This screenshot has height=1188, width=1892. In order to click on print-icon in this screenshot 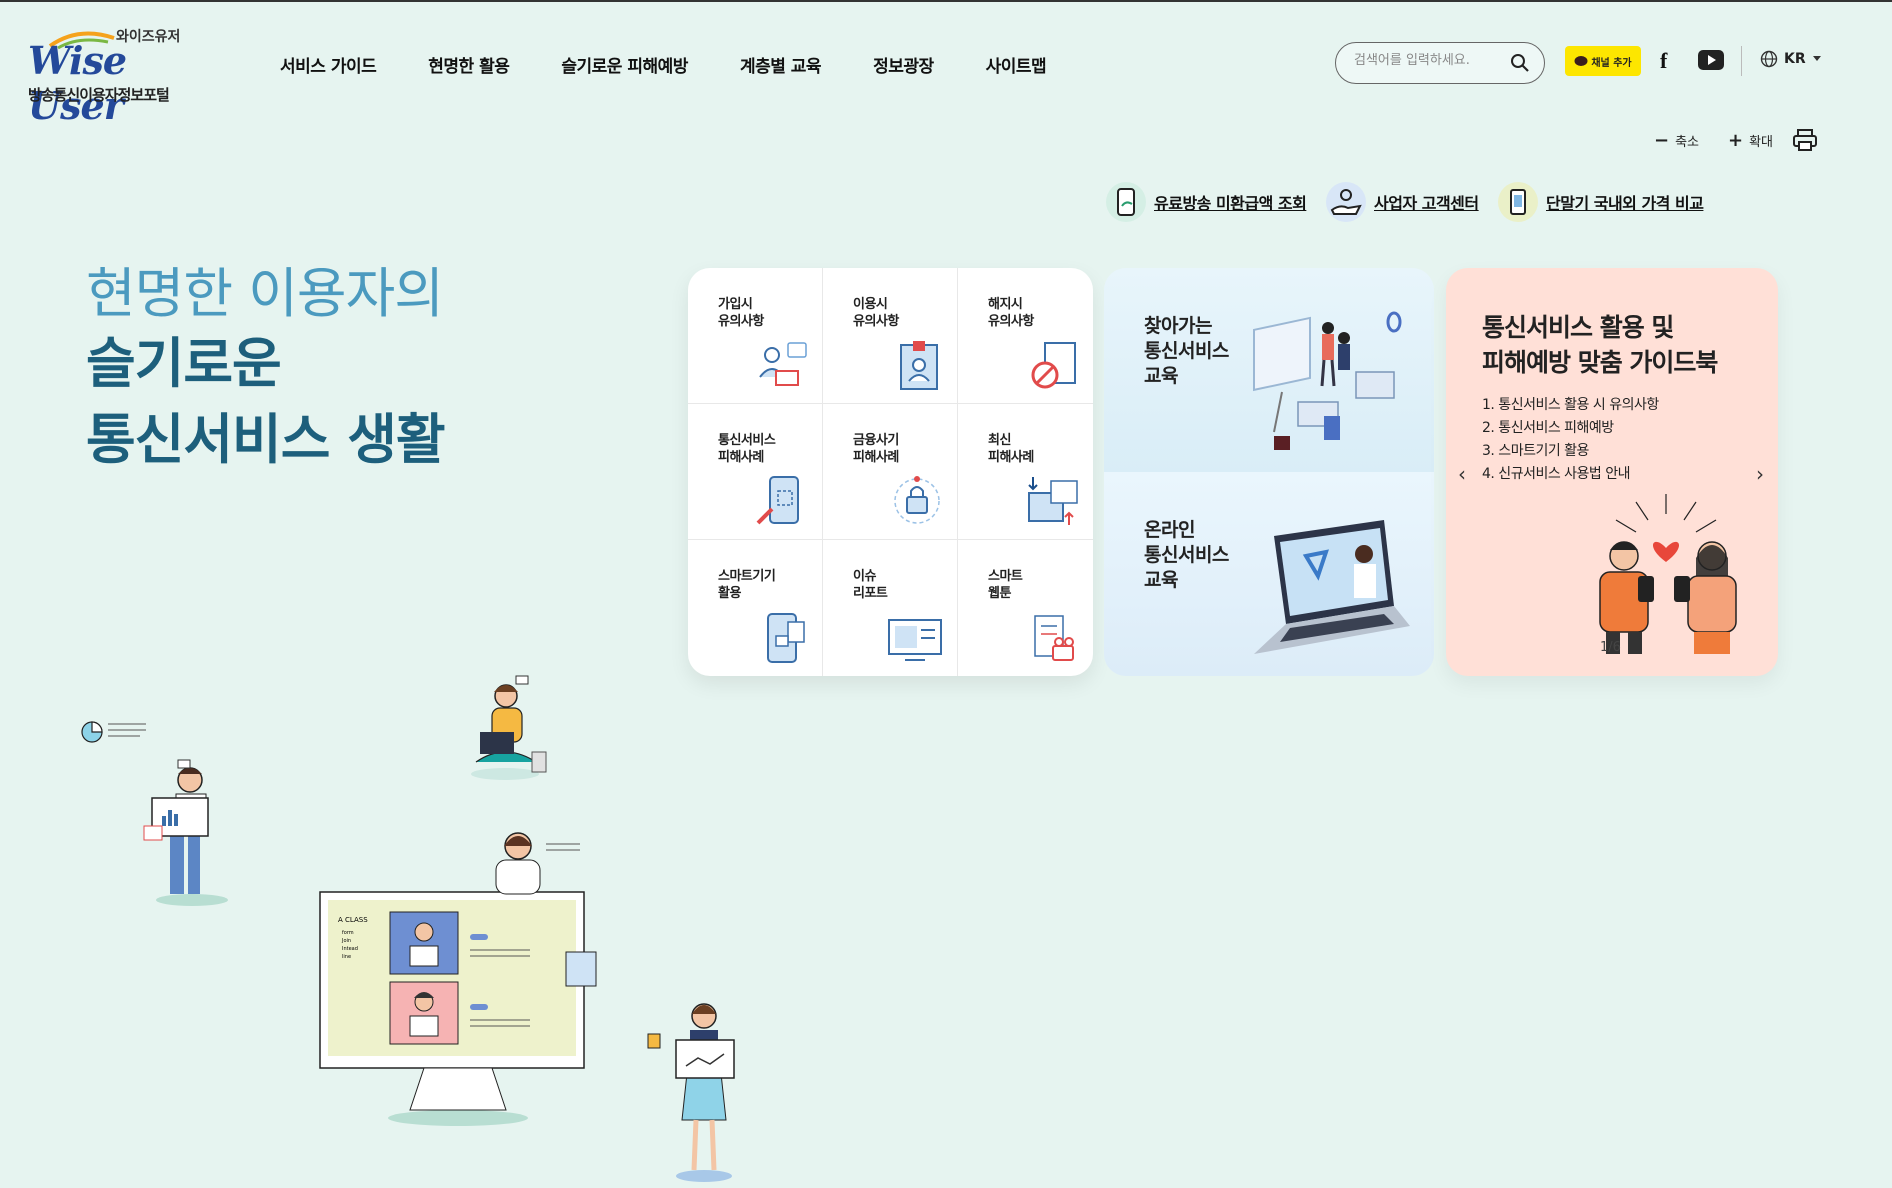, I will do `click(1805, 140)`.